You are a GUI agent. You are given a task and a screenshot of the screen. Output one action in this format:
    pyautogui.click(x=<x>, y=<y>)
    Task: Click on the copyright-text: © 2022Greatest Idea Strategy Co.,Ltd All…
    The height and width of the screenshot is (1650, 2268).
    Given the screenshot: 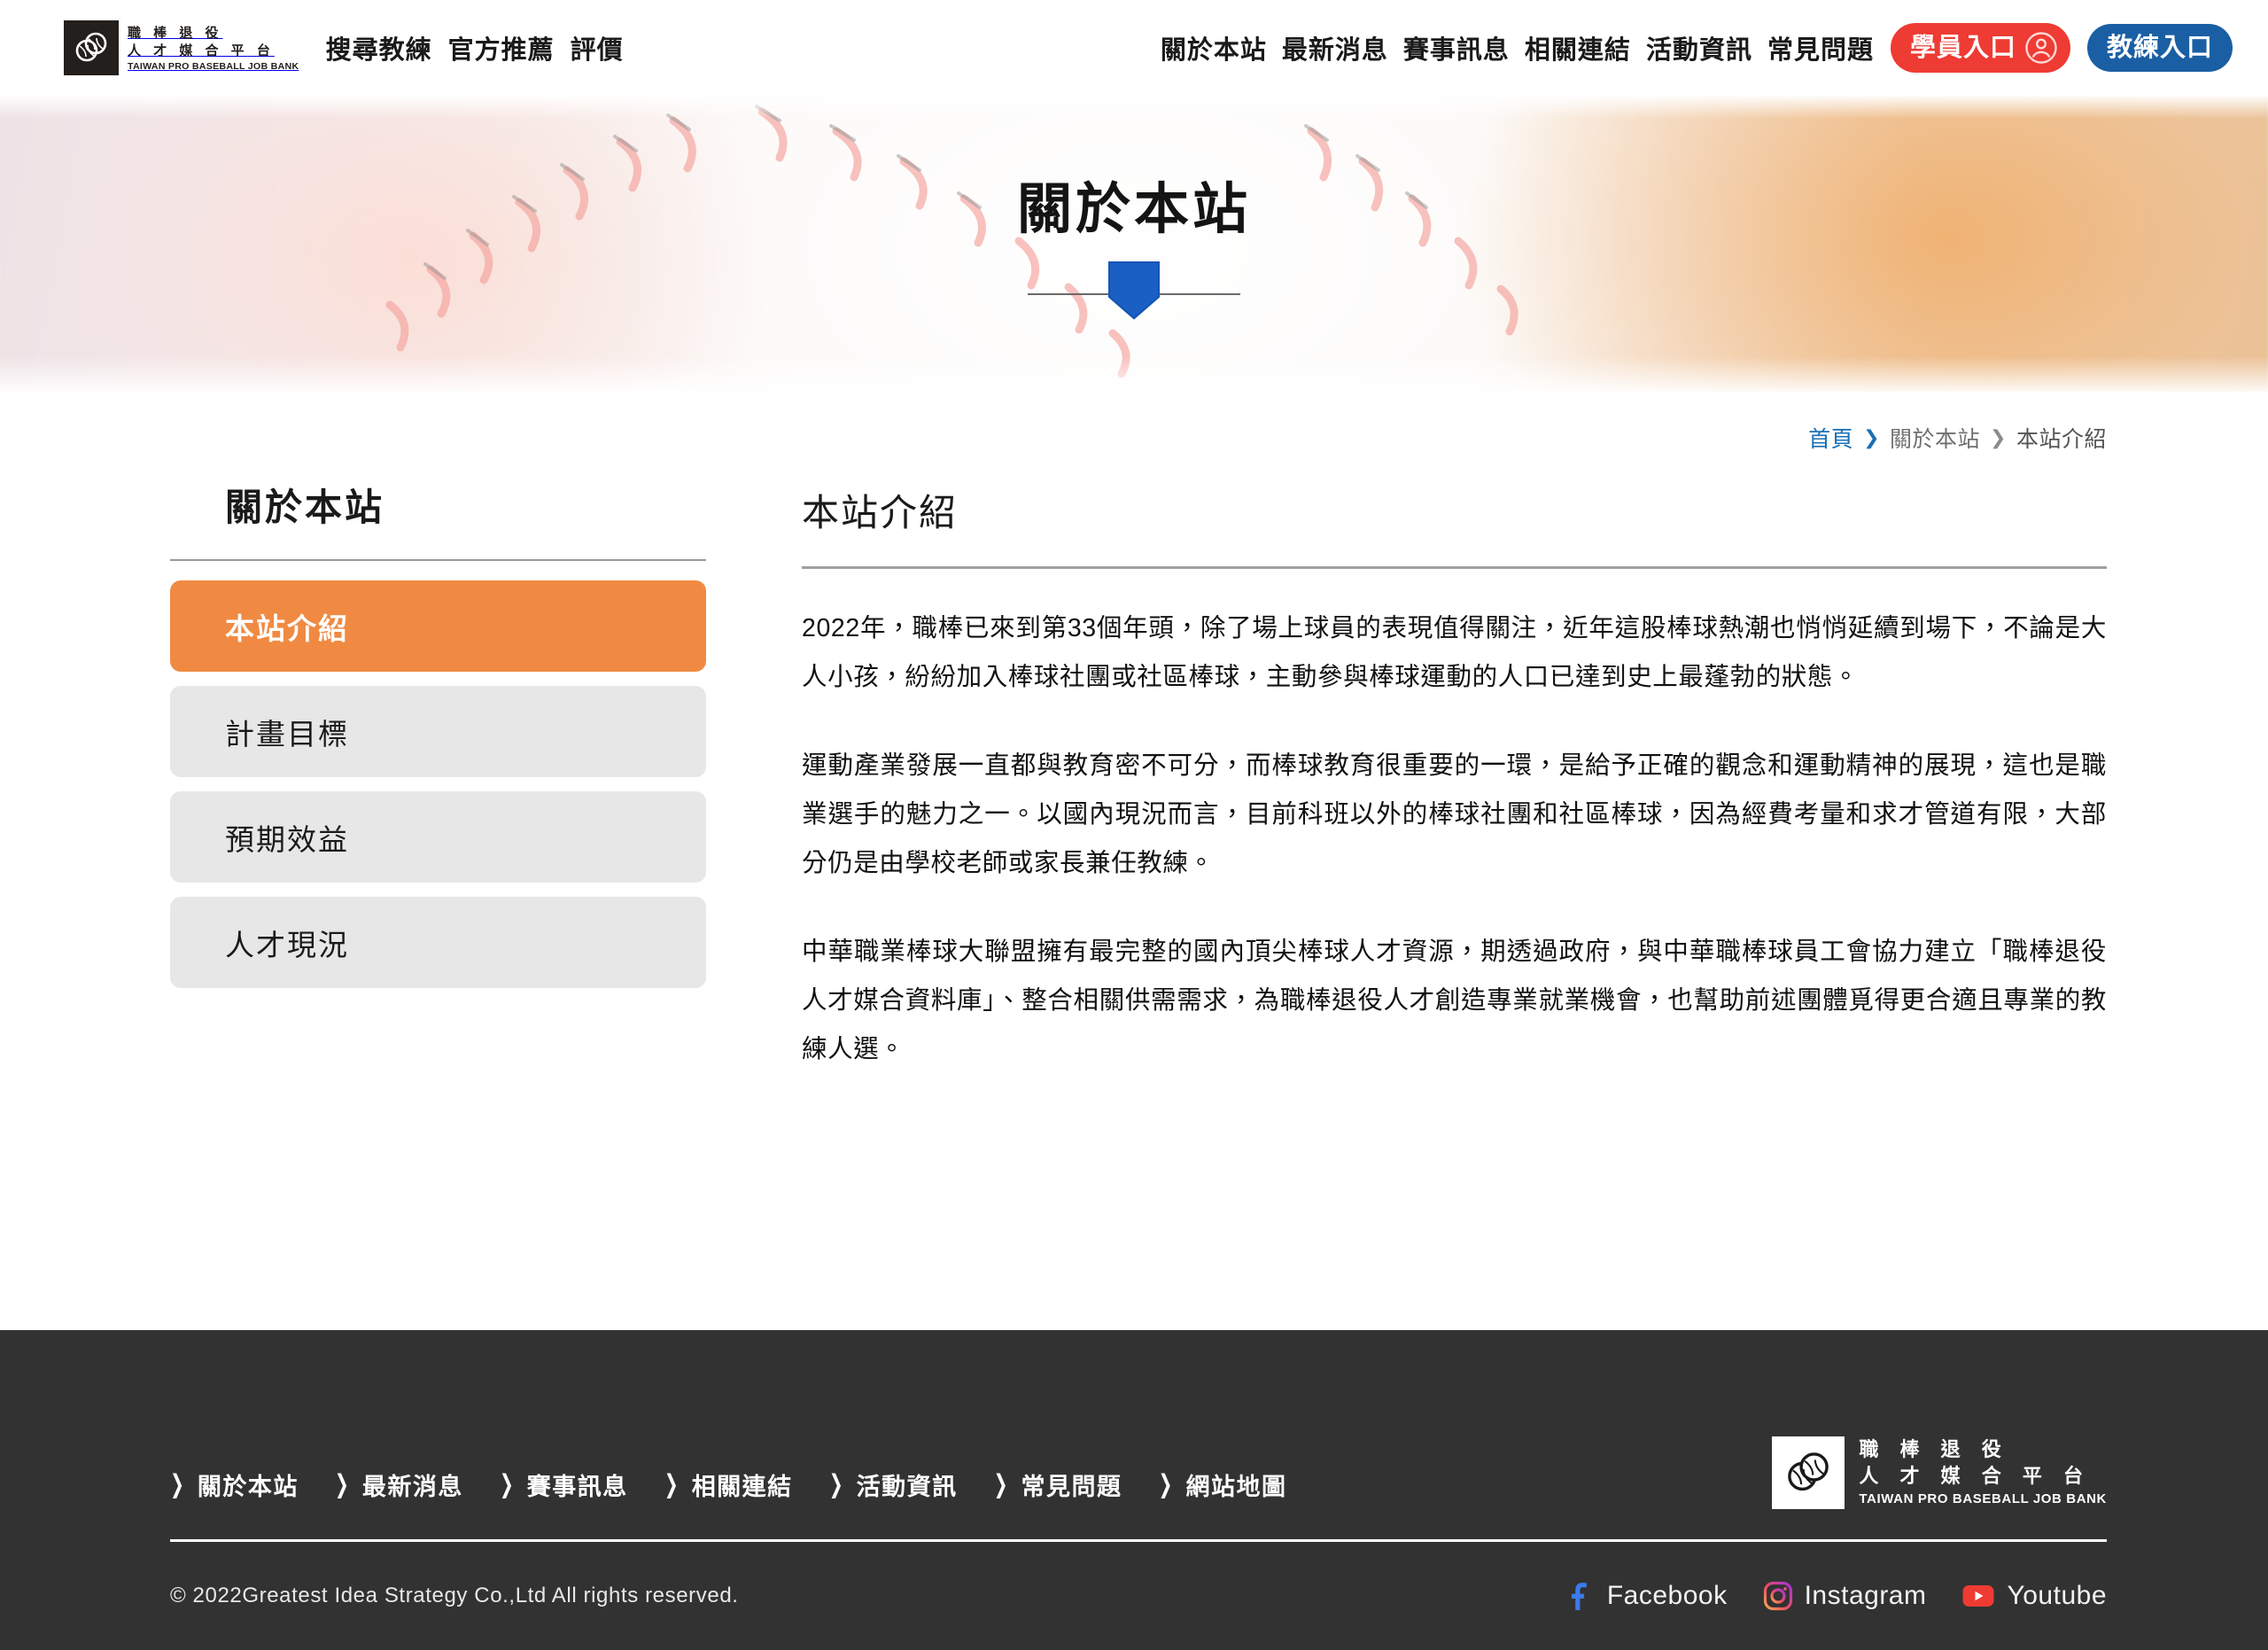 What is the action you would take?
    pyautogui.click(x=454, y=1595)
    